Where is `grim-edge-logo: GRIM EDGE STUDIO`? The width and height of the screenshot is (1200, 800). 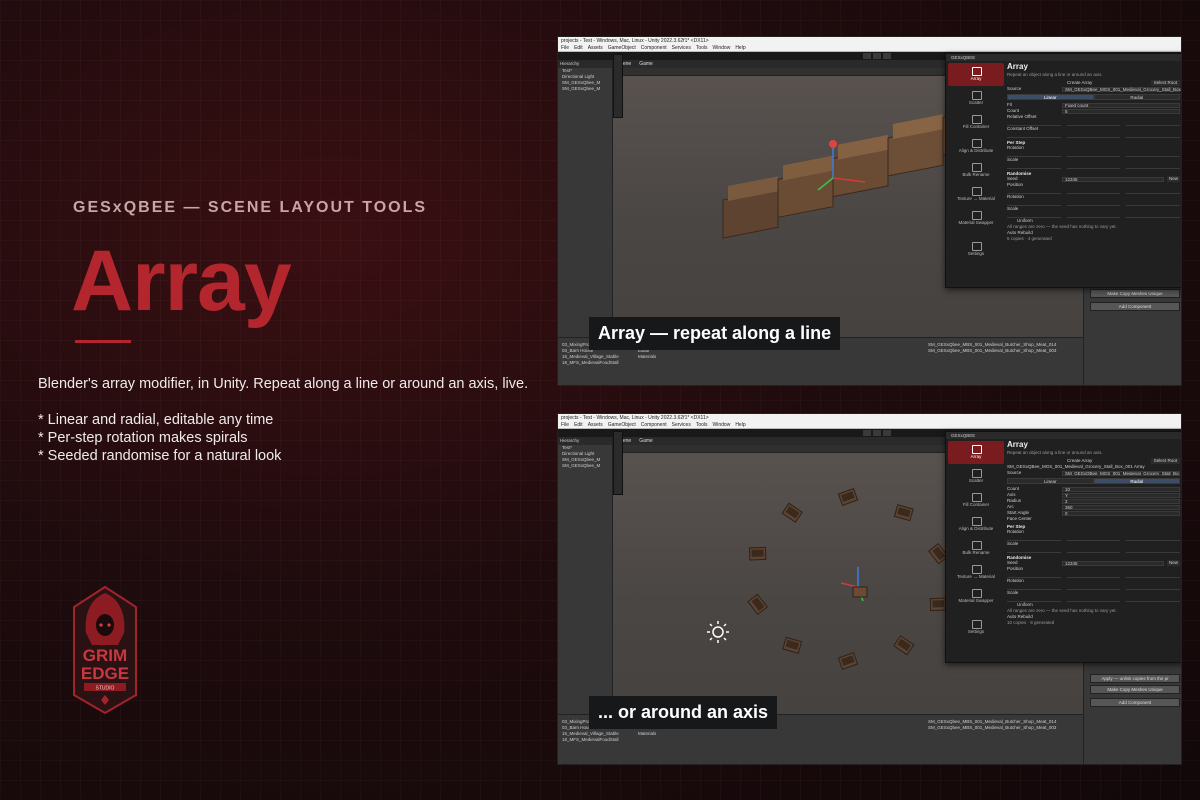 grim-edge-logo: GRIM EDGE STUDIO is located at coordinates (105, 650).